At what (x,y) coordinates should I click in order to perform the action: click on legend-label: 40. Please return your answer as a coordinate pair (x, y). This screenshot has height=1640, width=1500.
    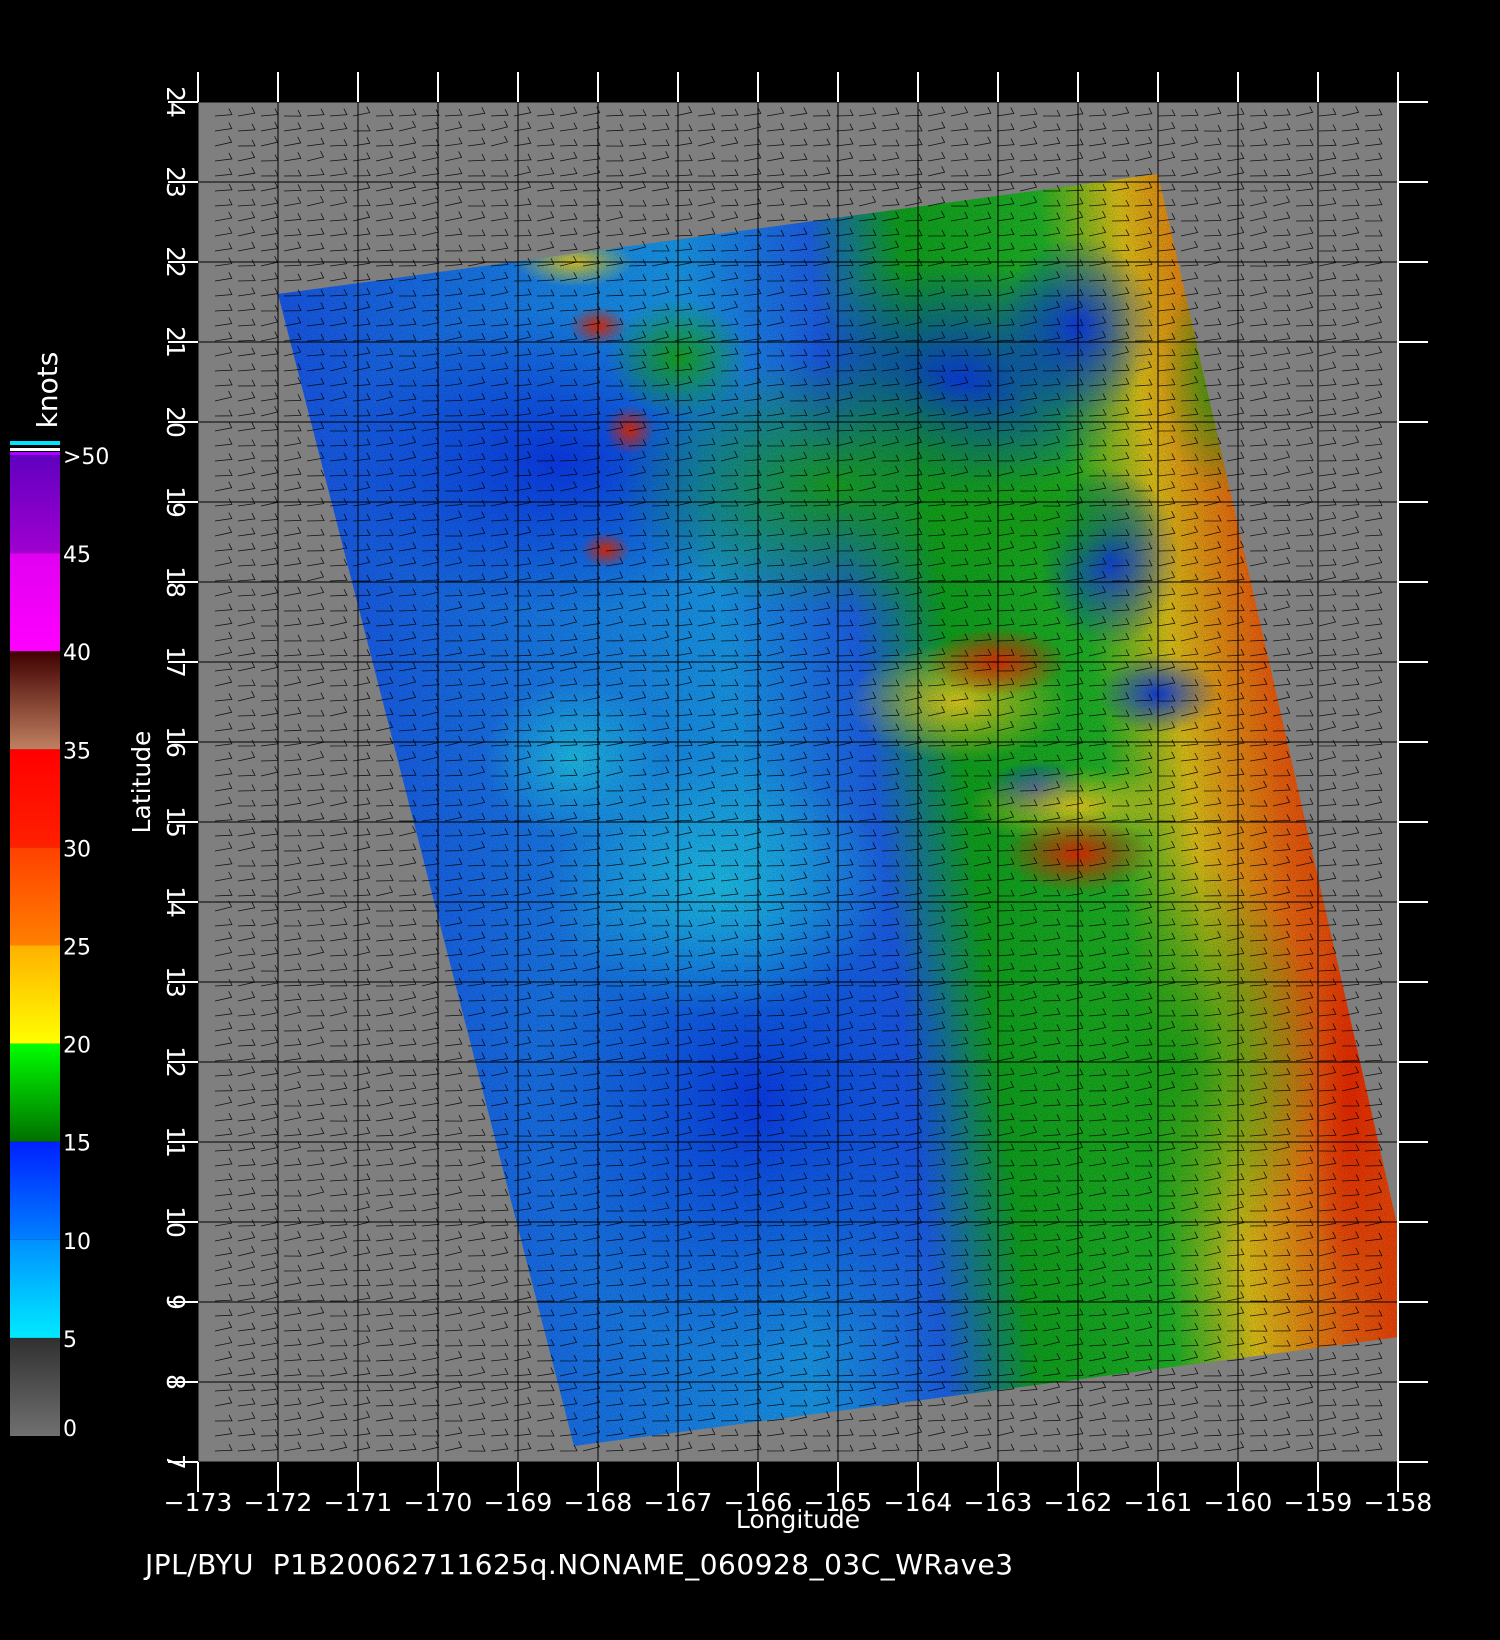
    Looking at the image, I should click on (77, 653).